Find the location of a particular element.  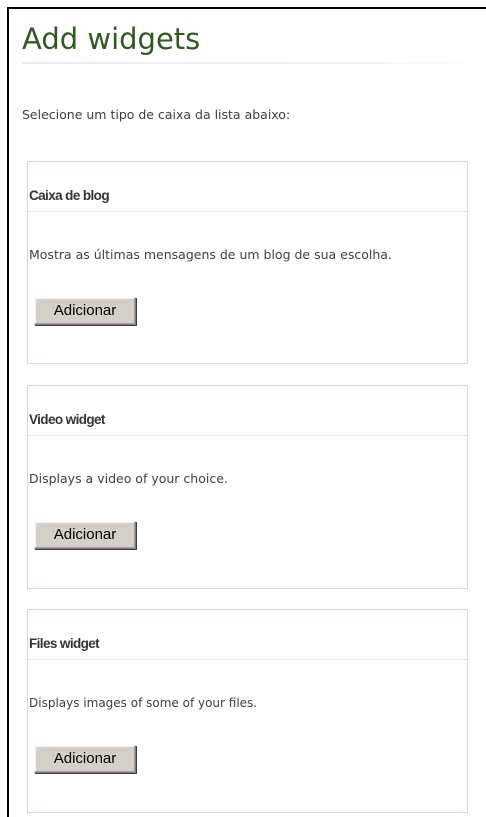

title-divider is located at coordinates (254, 63).